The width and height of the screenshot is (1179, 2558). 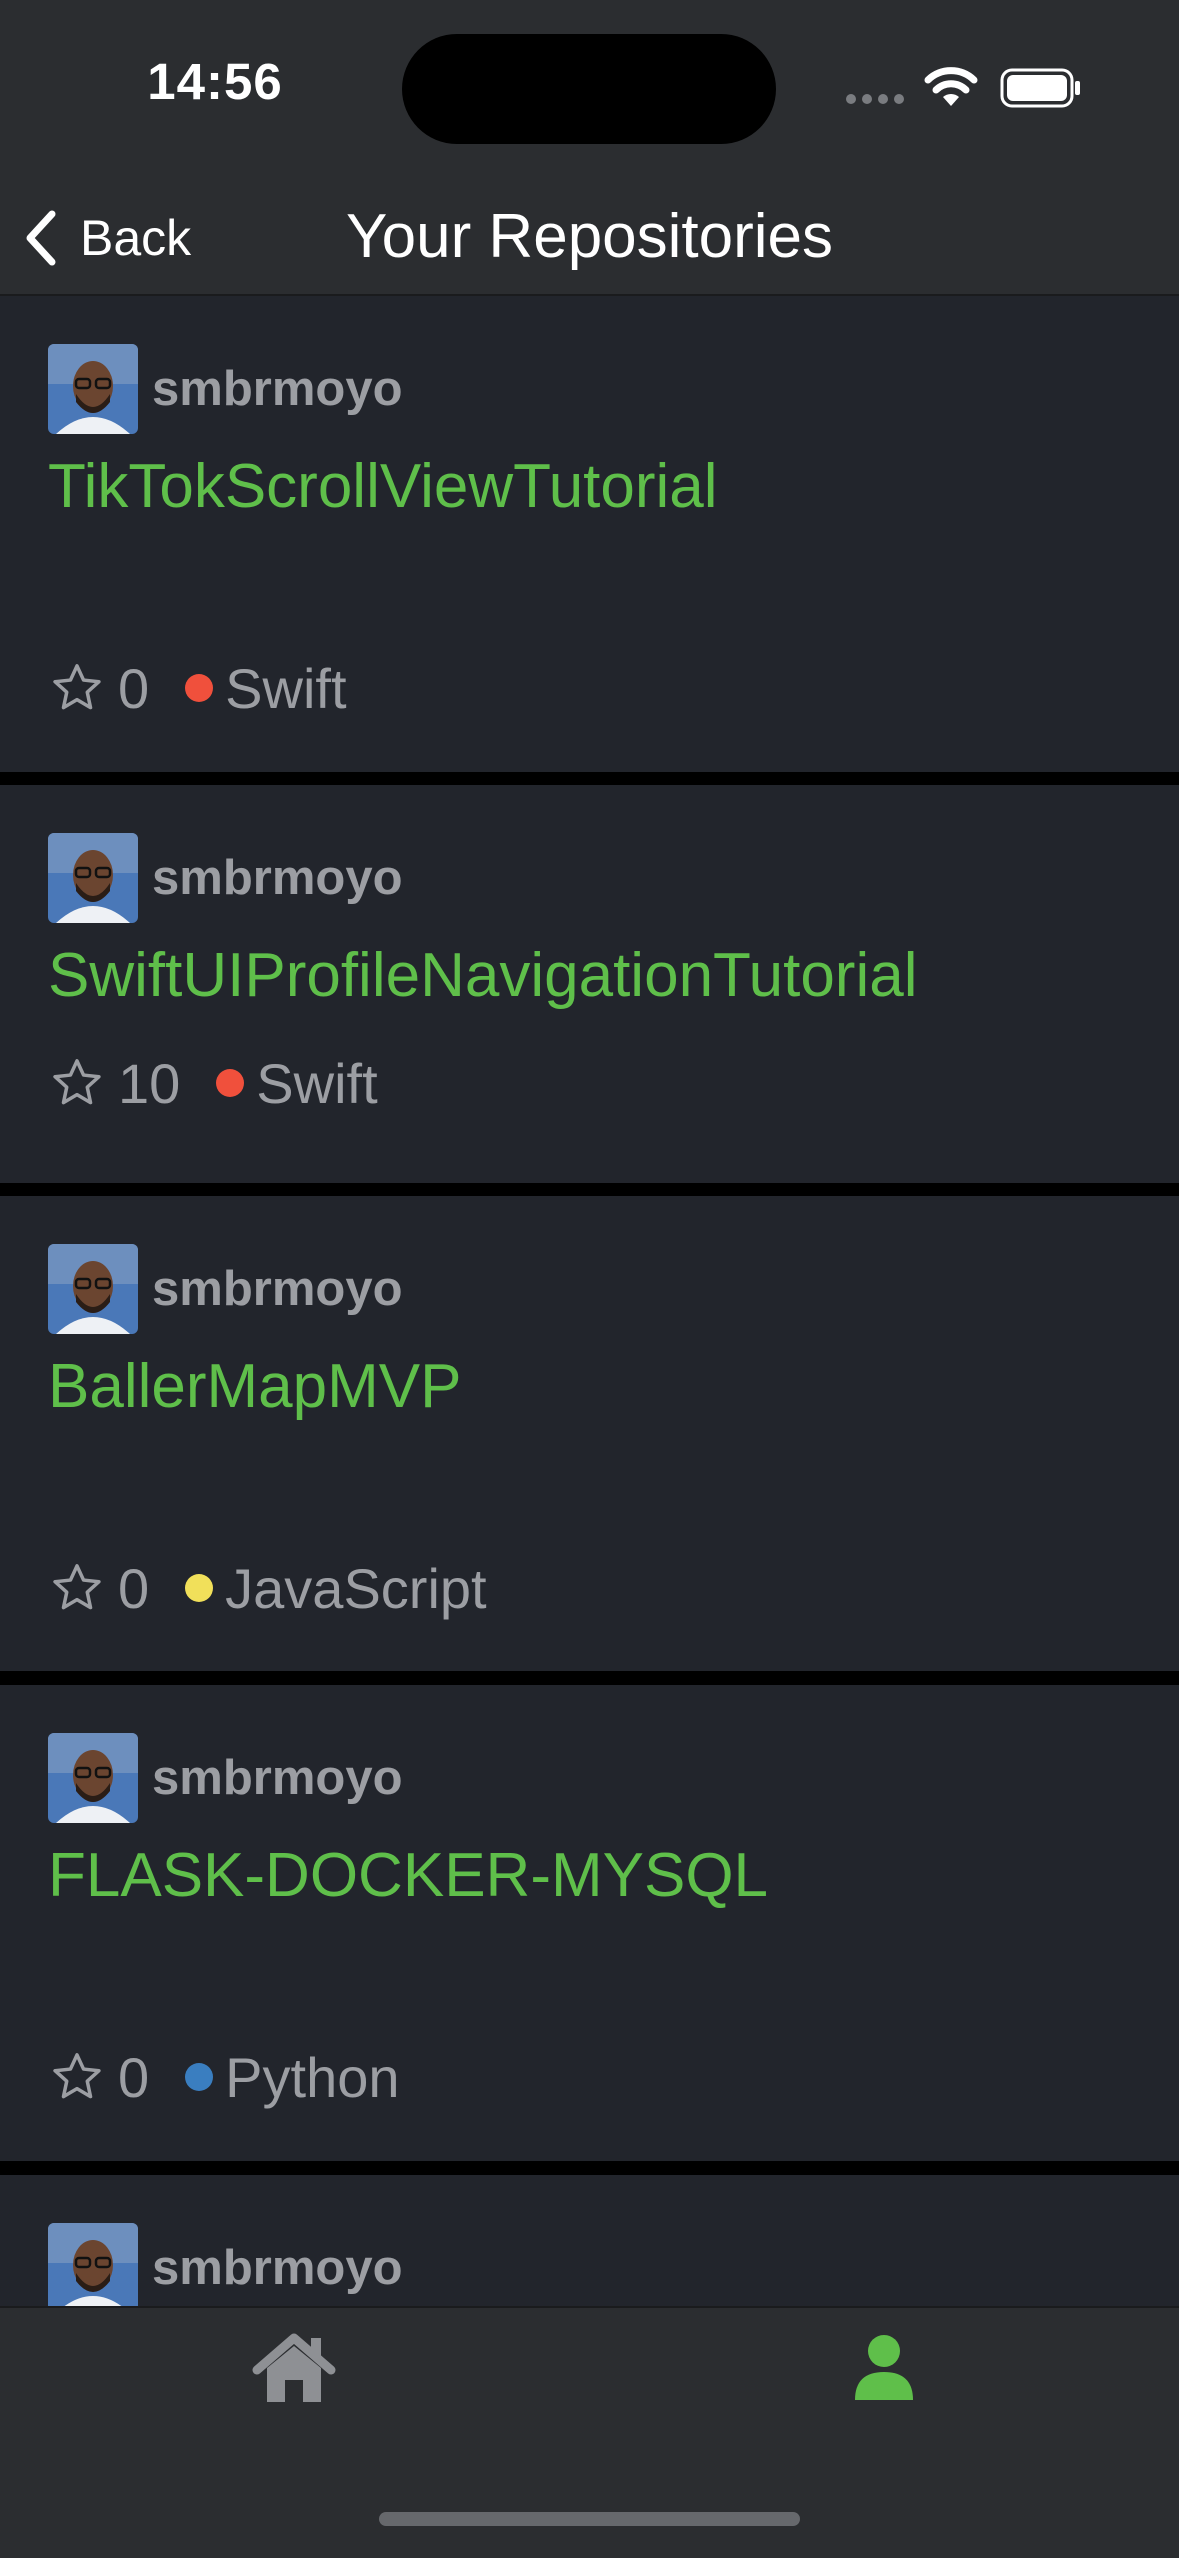 What do you see at coordinates (951, 86) in the screenshot?
I see `wifi-icon` at bounding box center [951, 86].